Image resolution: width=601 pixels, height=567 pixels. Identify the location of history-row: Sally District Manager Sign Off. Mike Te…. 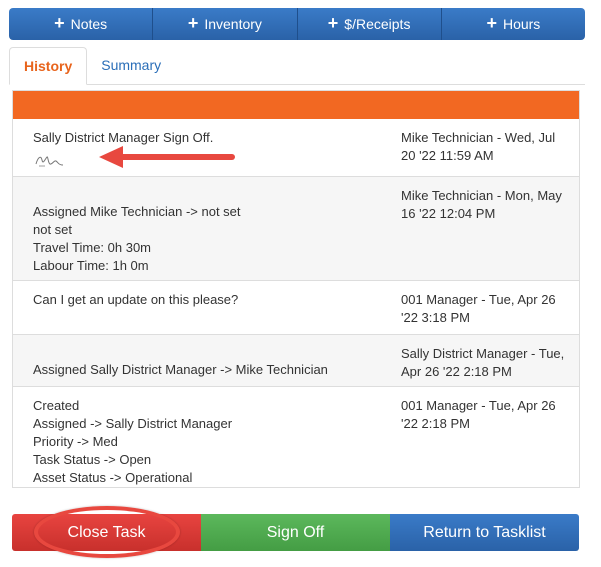
(296, 148).